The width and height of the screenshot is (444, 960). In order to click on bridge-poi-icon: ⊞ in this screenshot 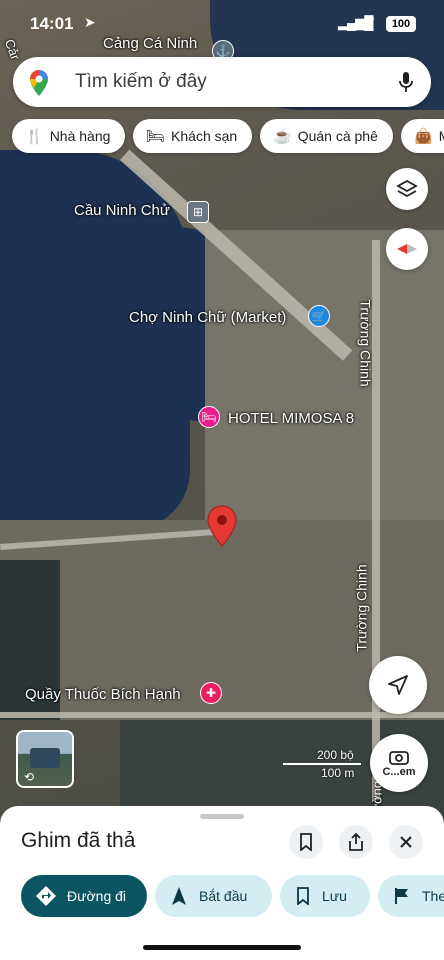, I will do `click(198, 212)`.